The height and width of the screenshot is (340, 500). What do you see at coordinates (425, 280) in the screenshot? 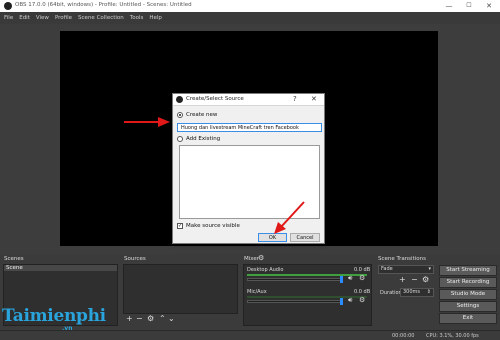
I see `transition-gear-icon: ⚙` at bounding box center [425, 280].